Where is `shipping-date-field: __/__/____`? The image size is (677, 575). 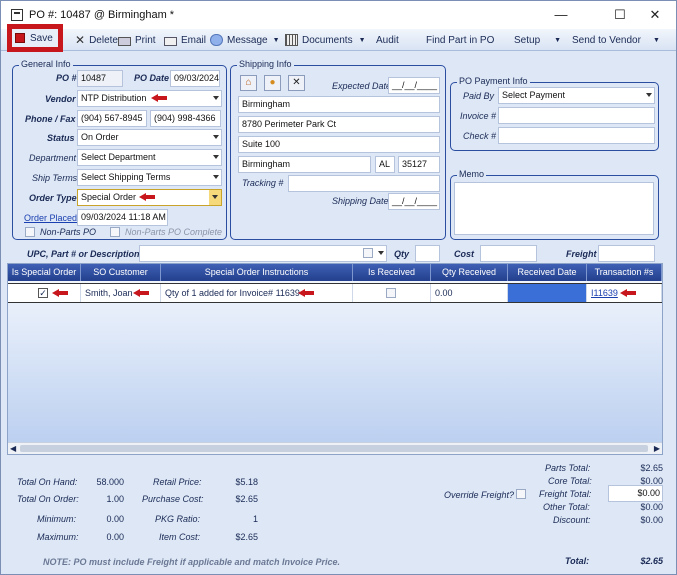
shipping-date-field: __/__/____ is located at coordinates (414, 201).